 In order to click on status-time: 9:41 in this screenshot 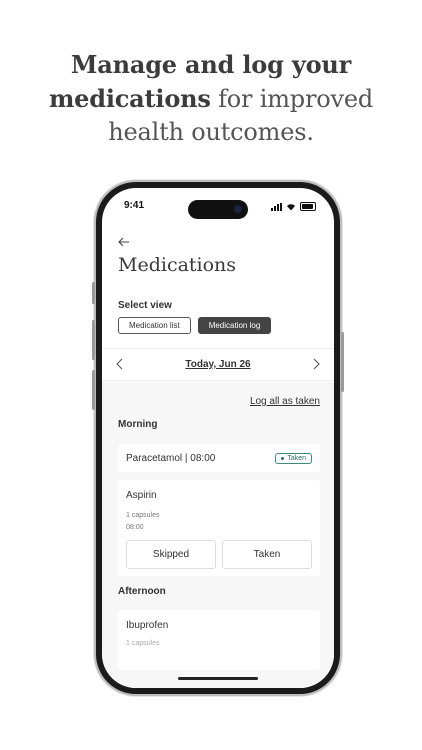, I will do `click(134, 205)`.